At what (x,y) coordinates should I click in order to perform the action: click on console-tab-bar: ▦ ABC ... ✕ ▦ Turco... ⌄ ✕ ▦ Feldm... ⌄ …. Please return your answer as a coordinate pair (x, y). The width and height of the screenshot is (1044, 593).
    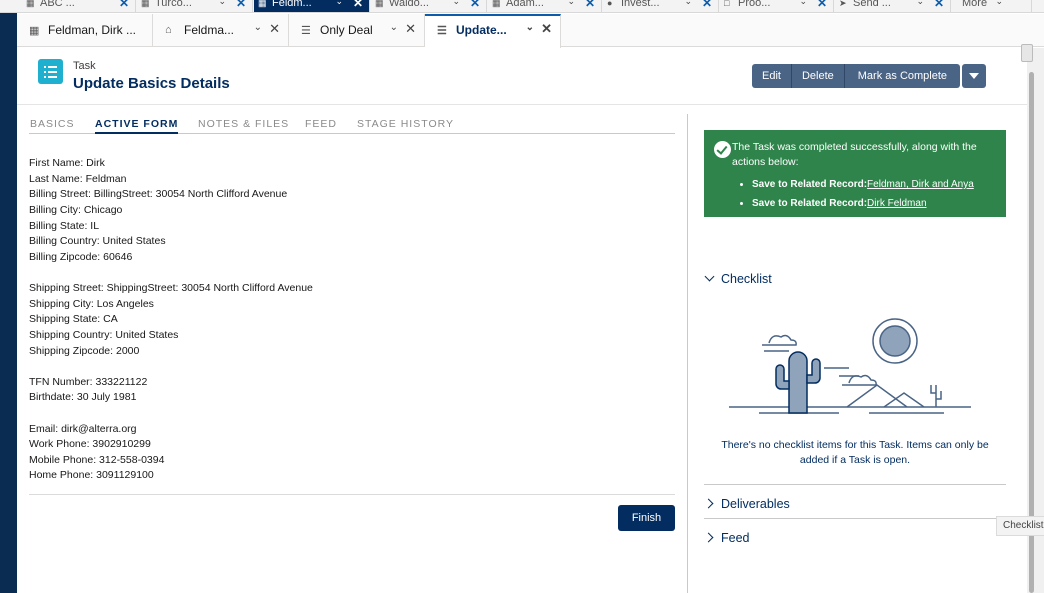
    Looking at the image, I should click on (522, 6).